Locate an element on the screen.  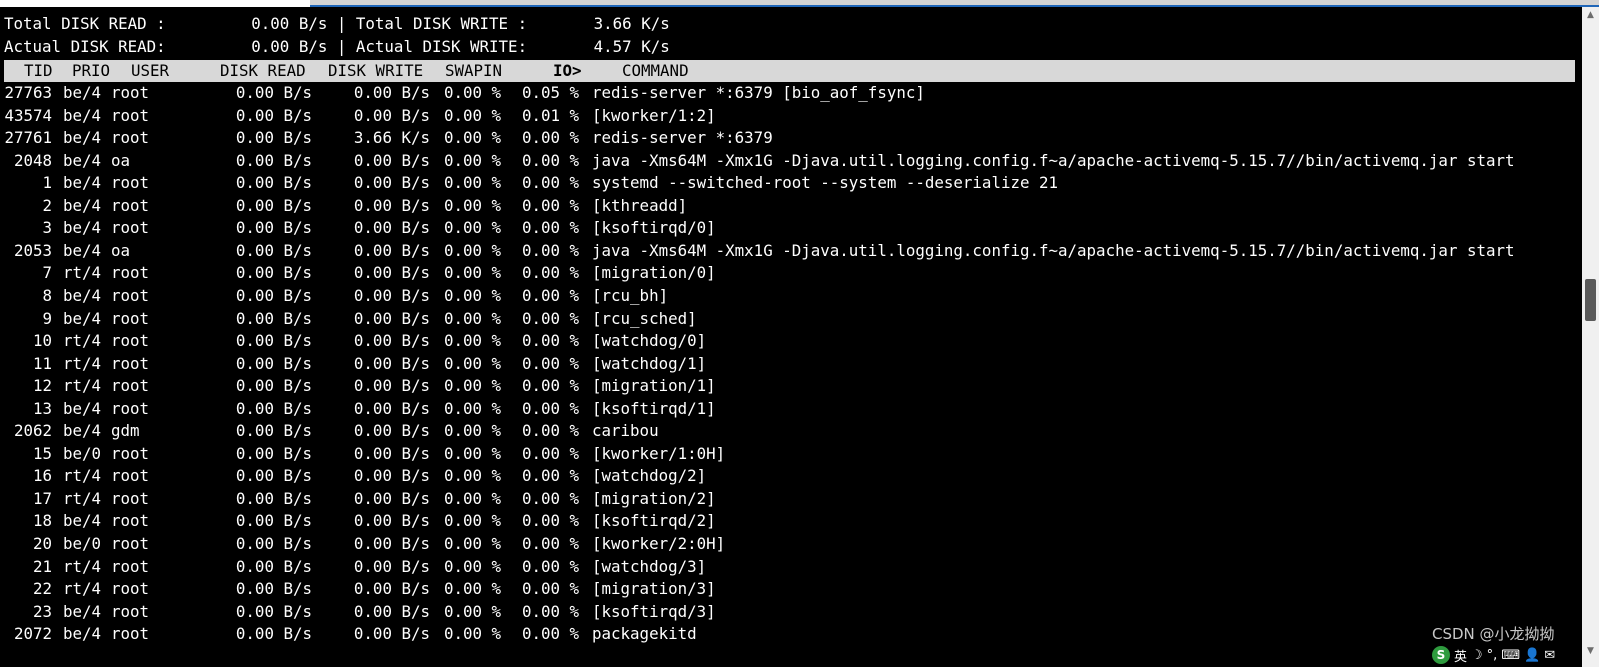
row-command: [ksoftirqd/3] is located at coordinates (654, 611).